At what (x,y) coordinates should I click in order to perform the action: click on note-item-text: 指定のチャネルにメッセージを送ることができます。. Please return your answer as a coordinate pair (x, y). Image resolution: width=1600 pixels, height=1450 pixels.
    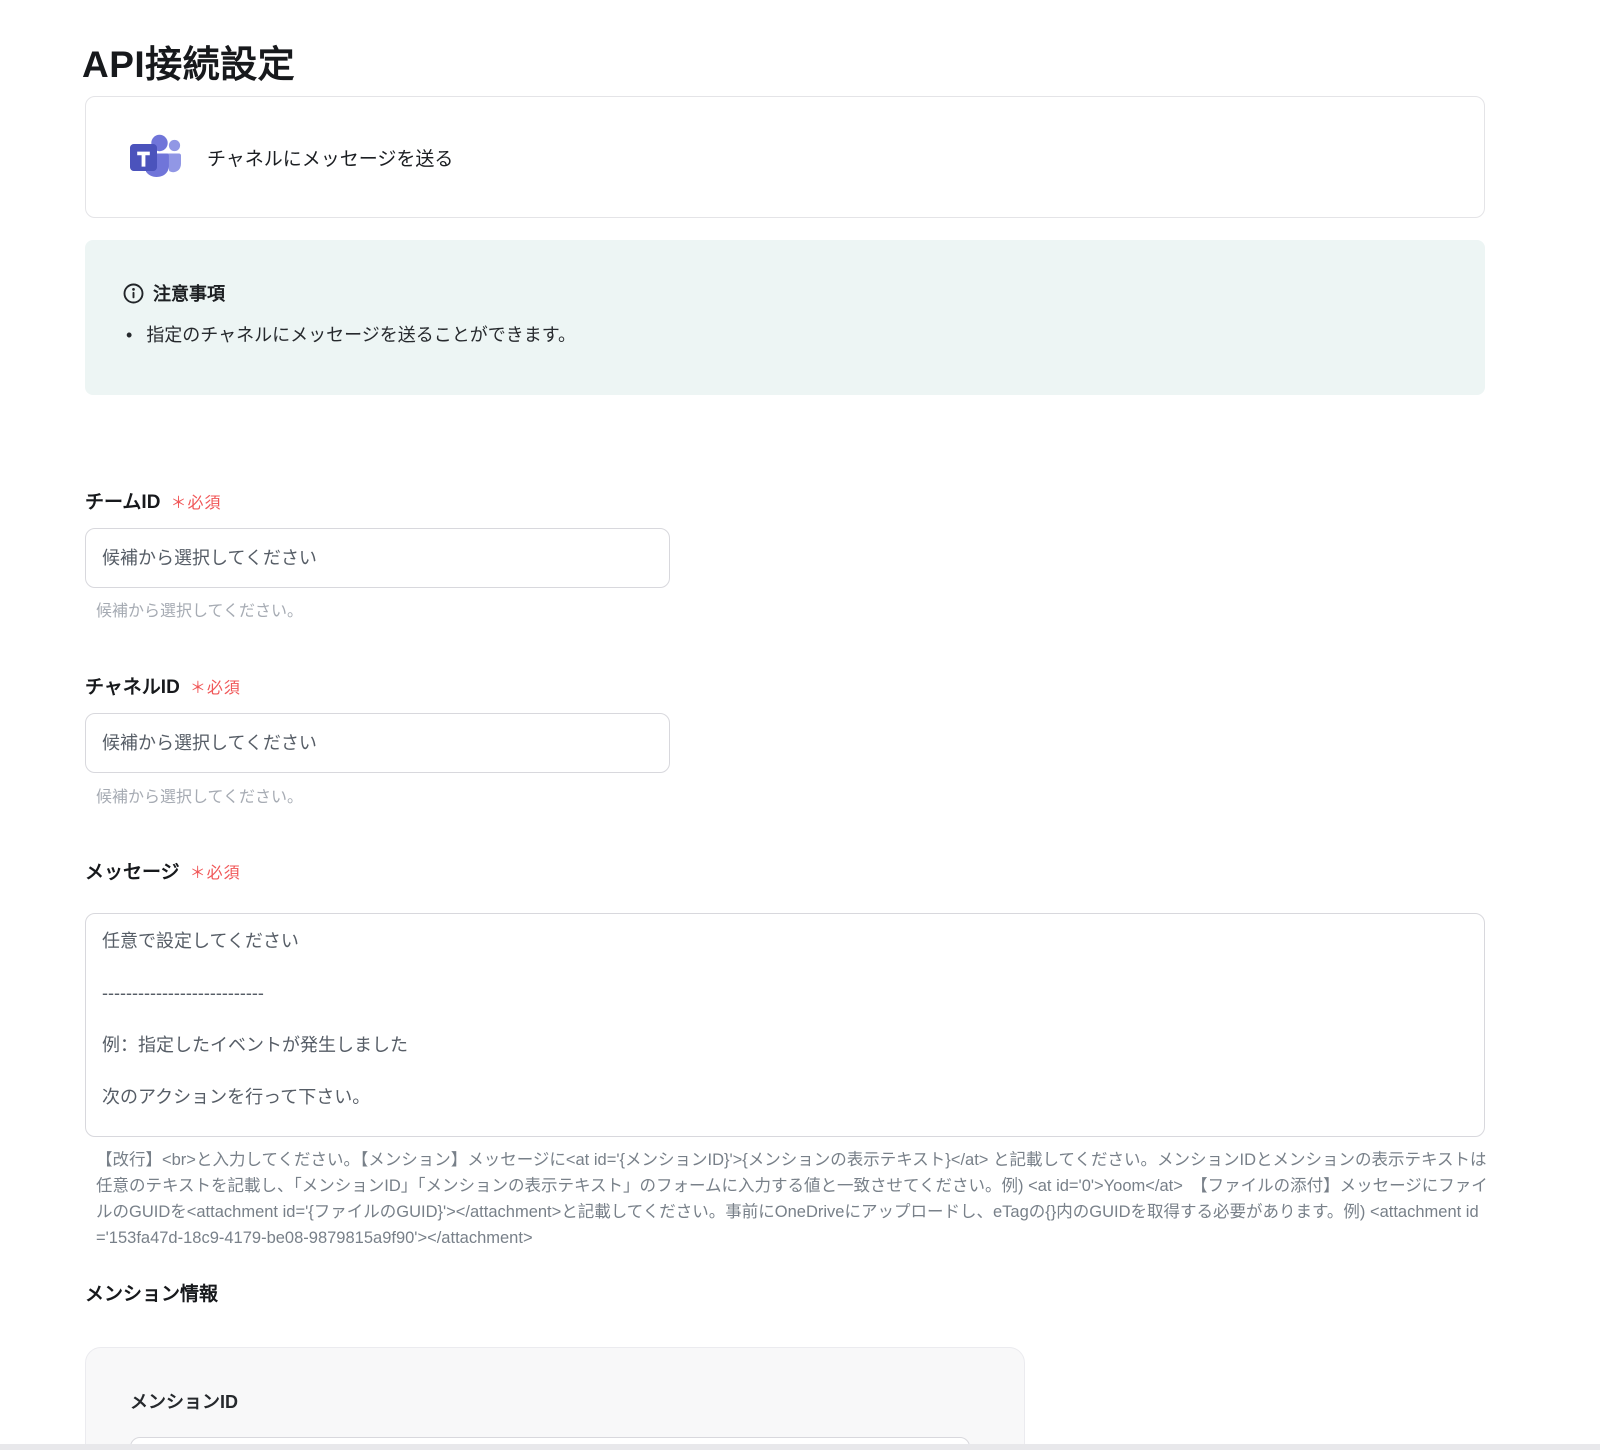
    Looking at the image, I should click on (361, 335).